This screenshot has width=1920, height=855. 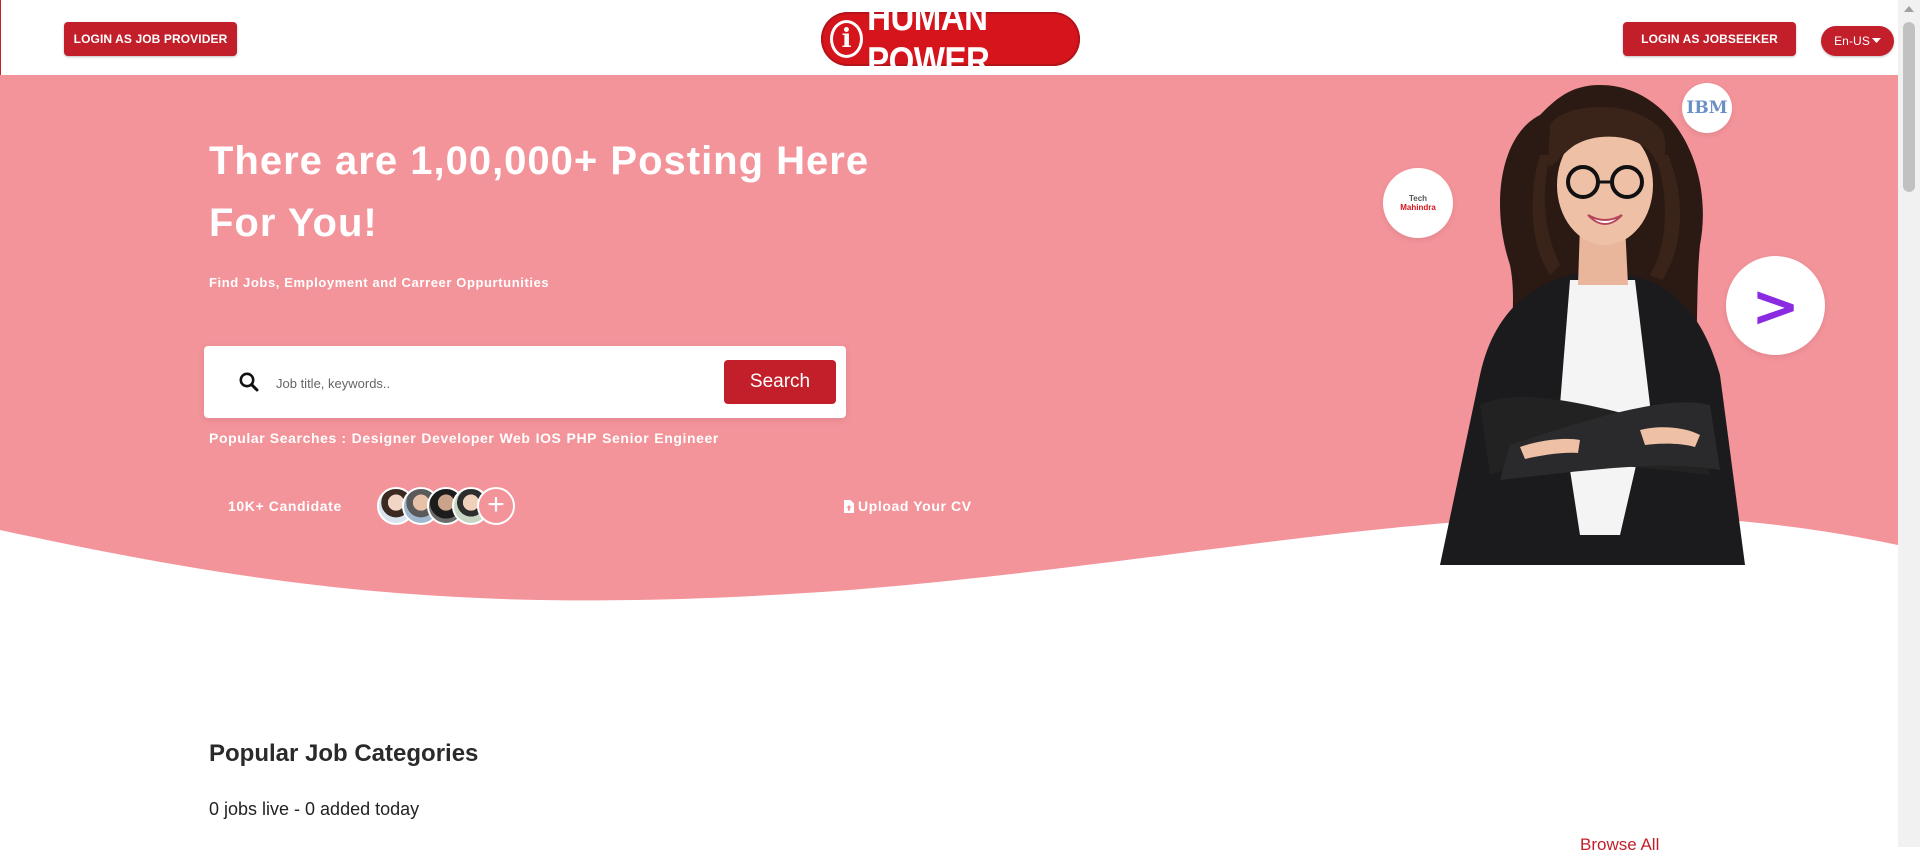 What do you see at coordinates (384, 438) in the screenshot?
I see `popular-tag-designer: Designer` at bounding box center [384, 438].